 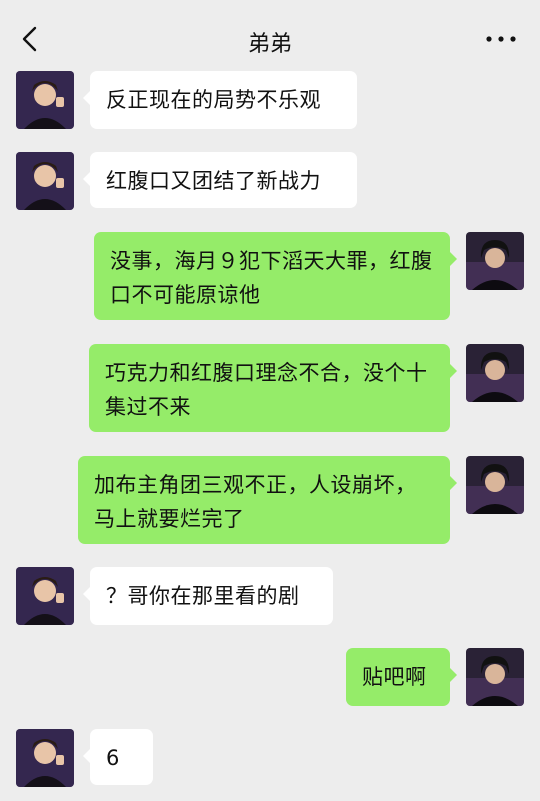 I want to click on message-bubble: 加布主角团三观不正，人设崩坏，马上就要烂完了, so click(x=267, y=500).